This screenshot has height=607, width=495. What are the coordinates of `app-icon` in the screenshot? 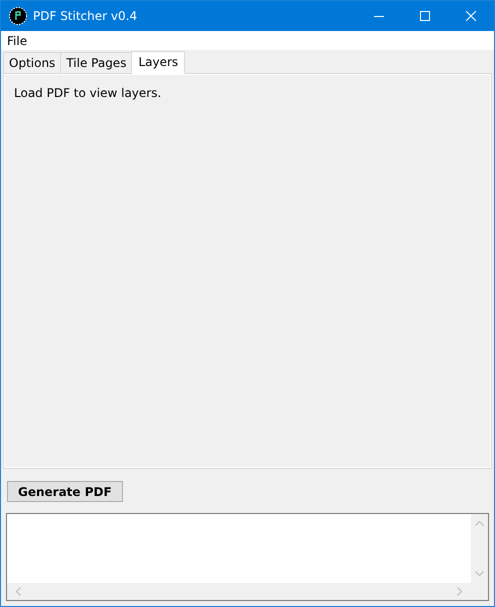 It's located at (18, 16).